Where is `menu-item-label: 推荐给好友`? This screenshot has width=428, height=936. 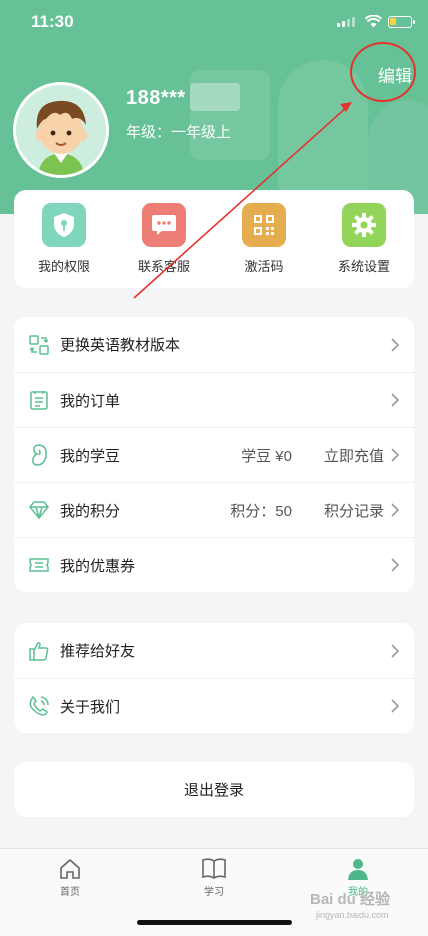
menu-item-label: 推荐给好友 is located at coordinates (98, 651).